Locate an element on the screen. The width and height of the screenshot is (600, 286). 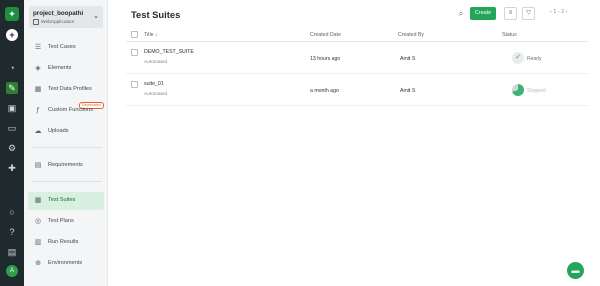
select-all-checkbox is located at coordinates (134, 34).